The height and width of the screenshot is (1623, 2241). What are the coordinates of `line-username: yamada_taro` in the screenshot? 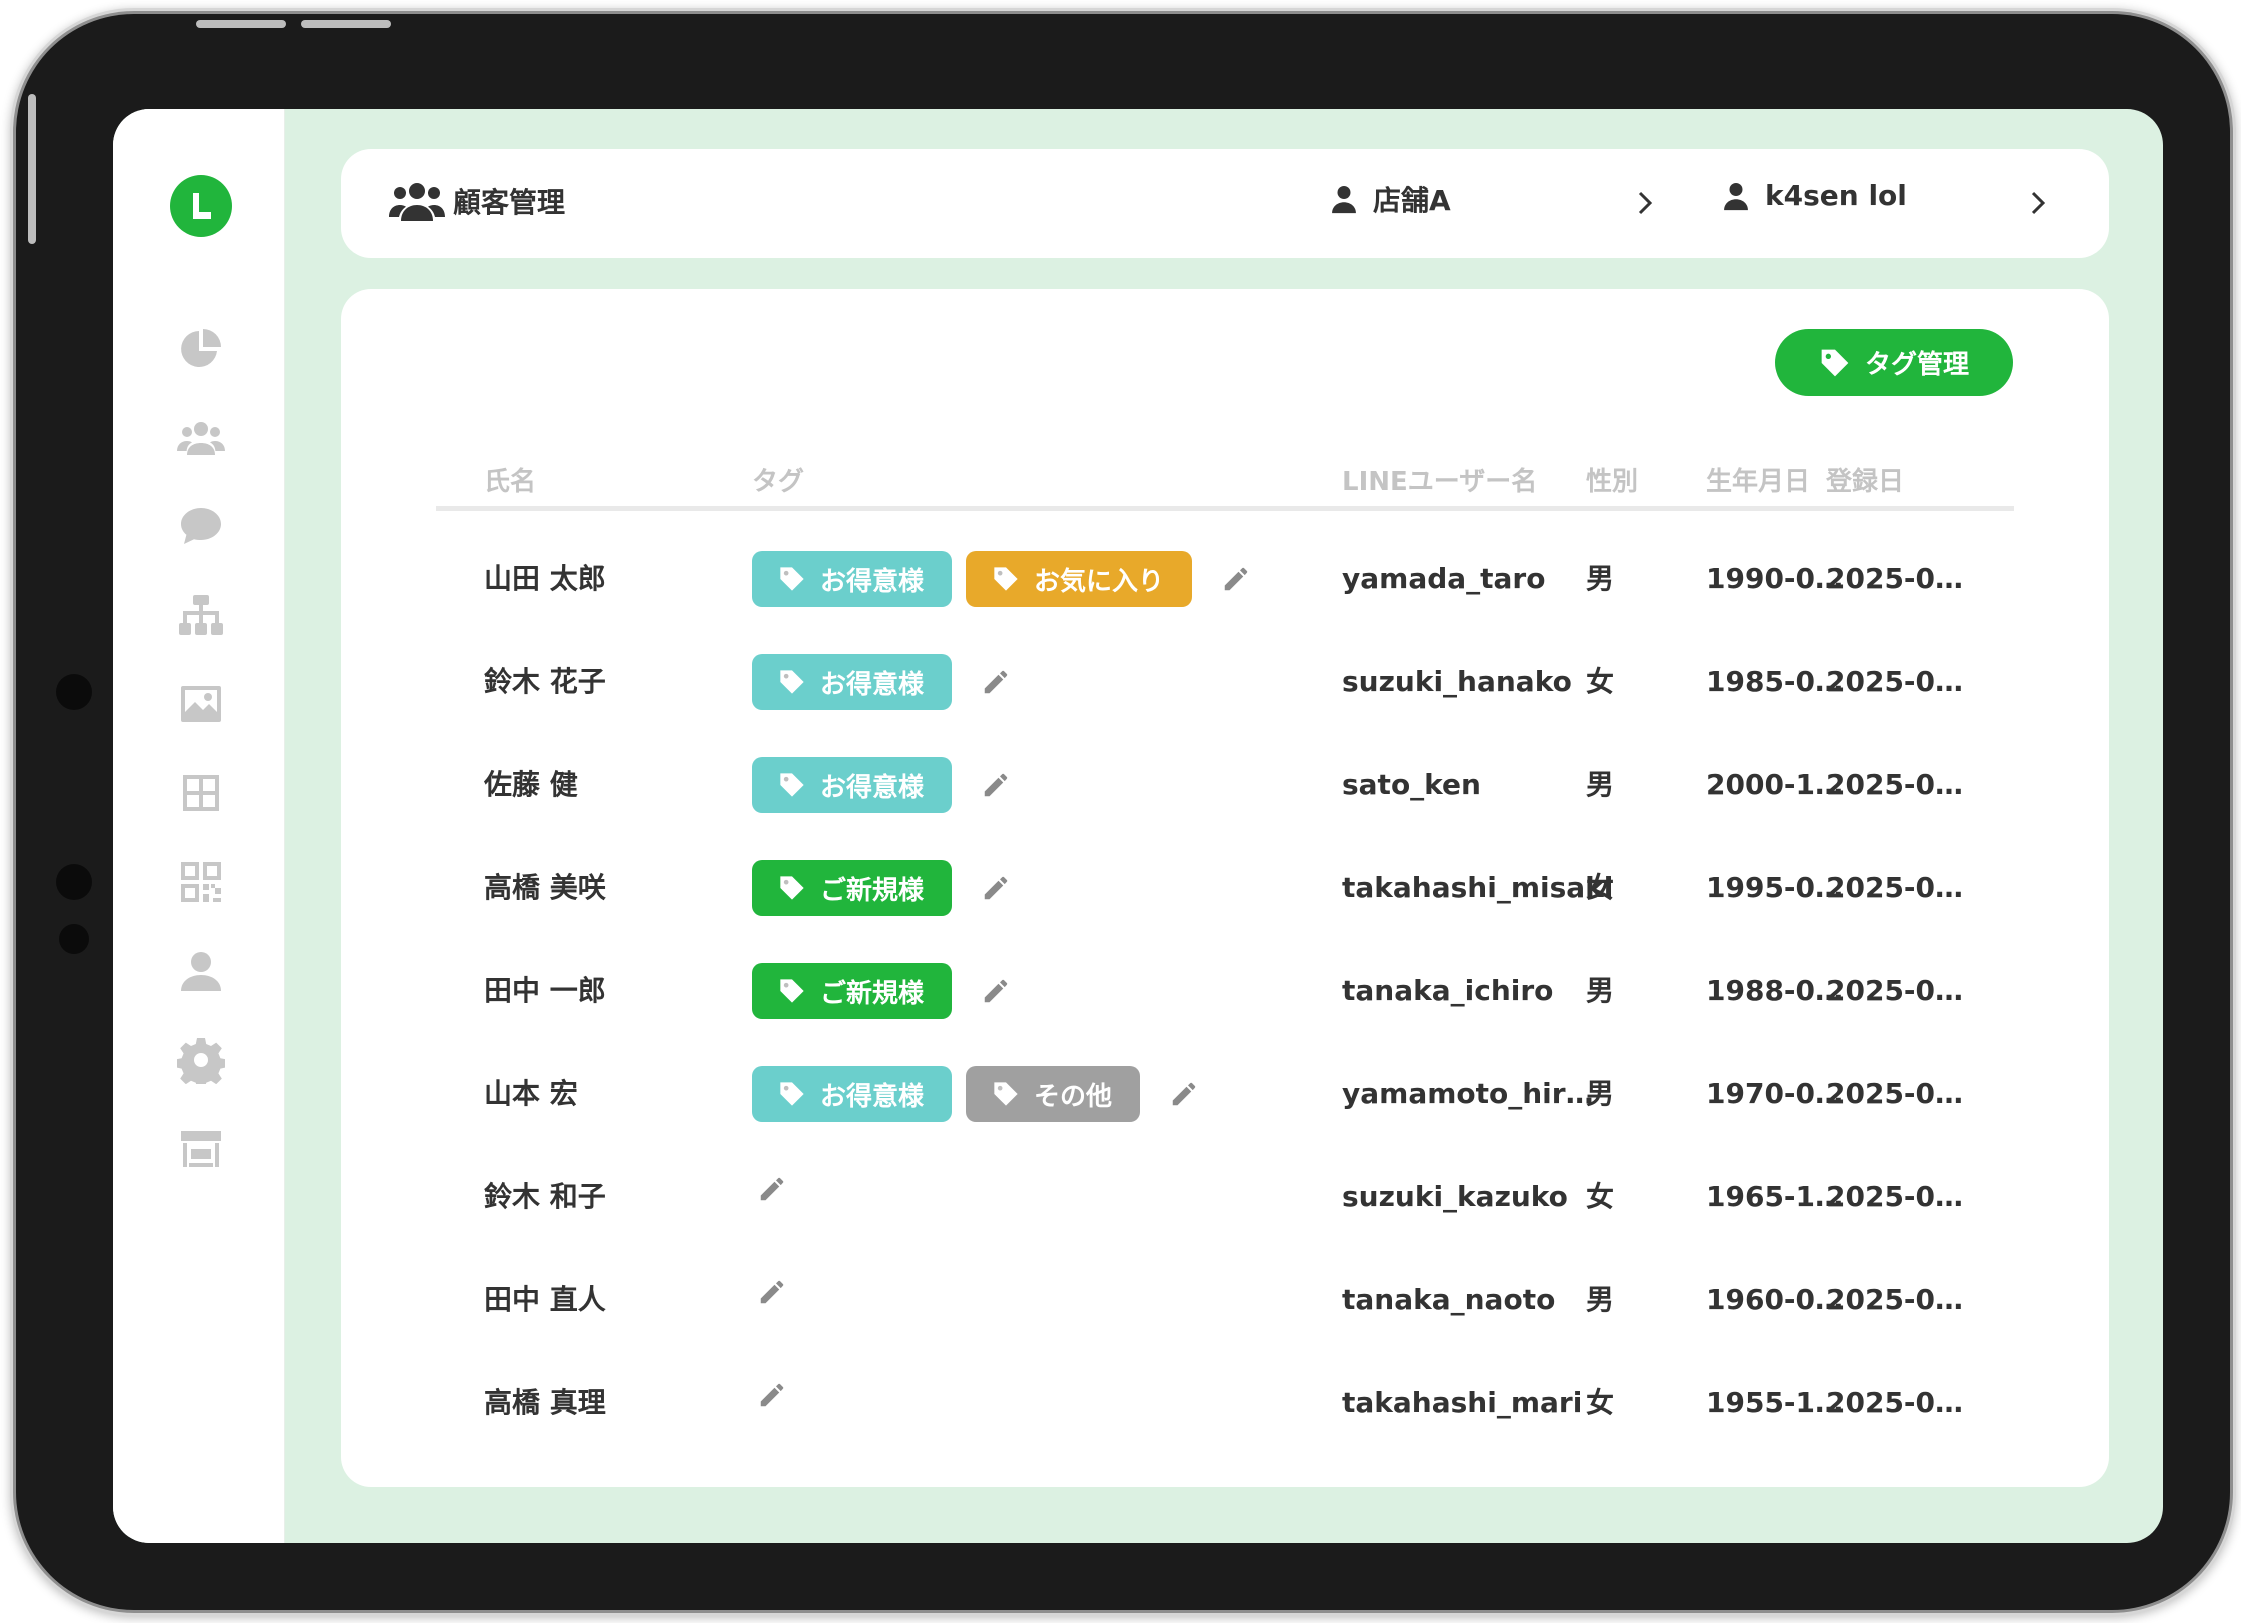 It's located at (1444, 578).